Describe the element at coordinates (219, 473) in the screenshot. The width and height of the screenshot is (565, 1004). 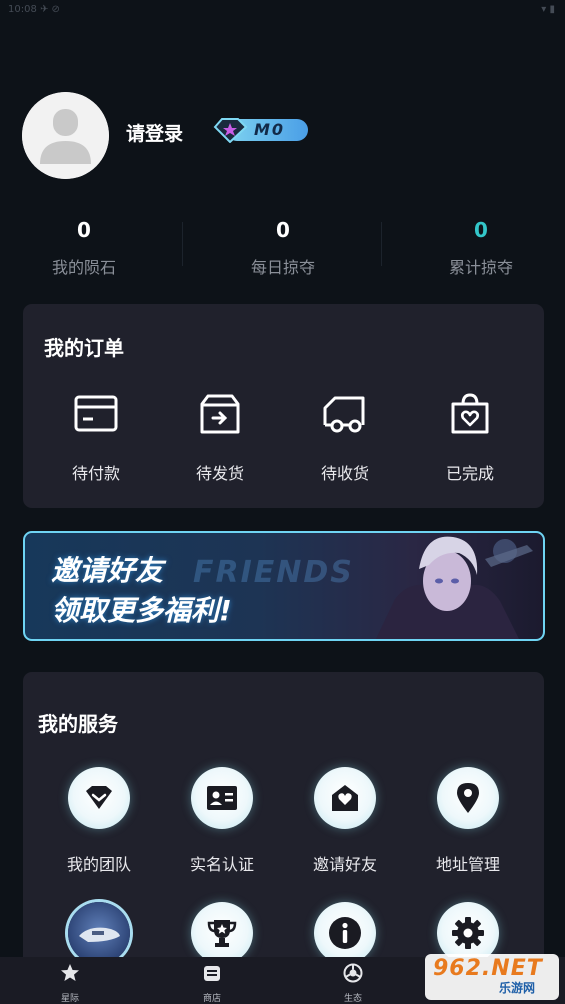
I see `order-label: 待发货` at that location.